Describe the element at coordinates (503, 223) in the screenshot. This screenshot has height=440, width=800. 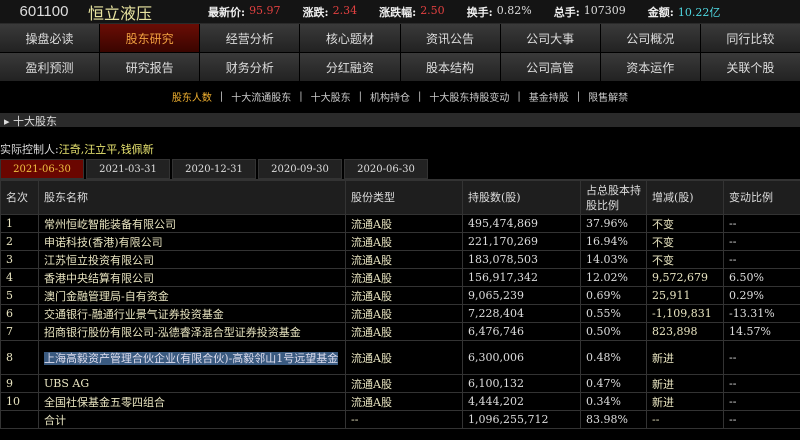
I see `cell-text: 495,474,869` at that location.